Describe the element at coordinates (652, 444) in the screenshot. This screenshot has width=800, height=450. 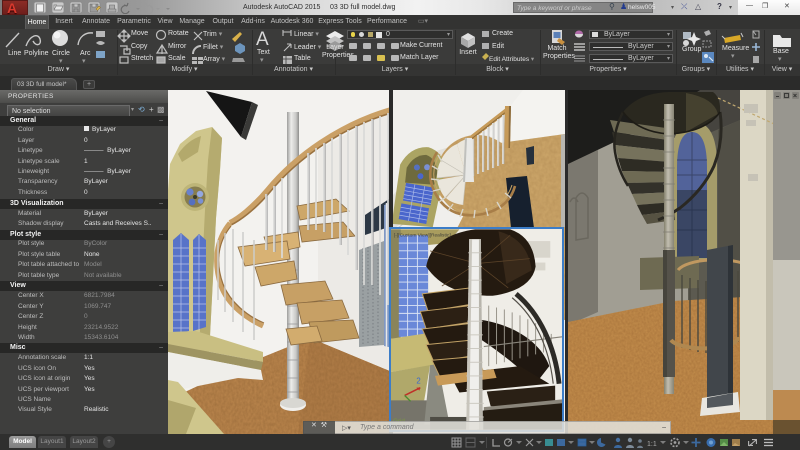
I see `svg-text: 1:1` at that location.